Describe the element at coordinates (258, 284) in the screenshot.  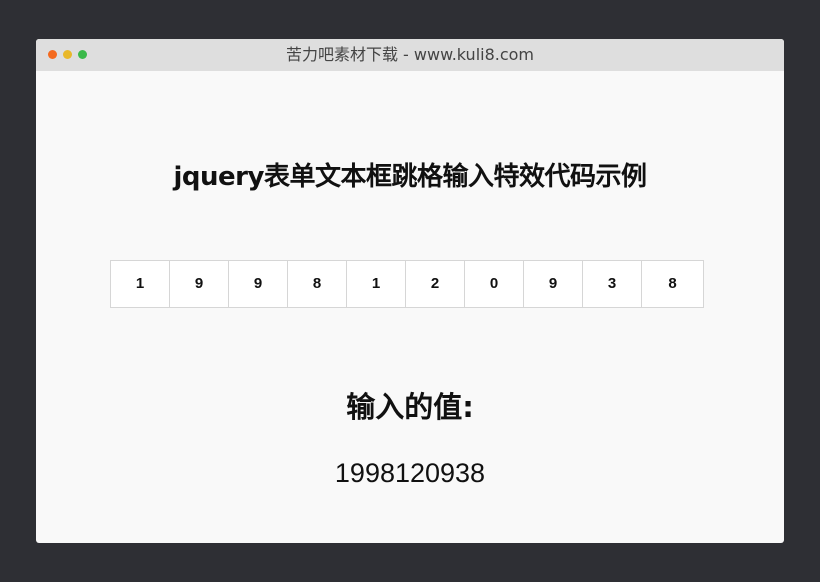
I see `digit-input-3: 9` at that location.